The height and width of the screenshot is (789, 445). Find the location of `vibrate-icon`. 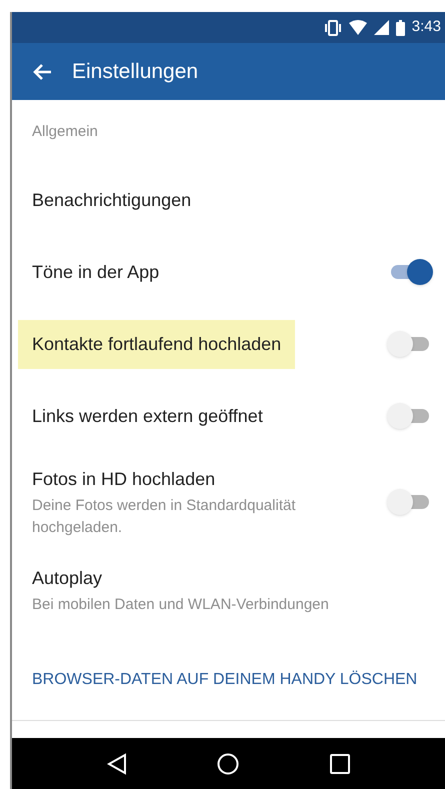

vibrate-icon is located at coordinates (333, 28).